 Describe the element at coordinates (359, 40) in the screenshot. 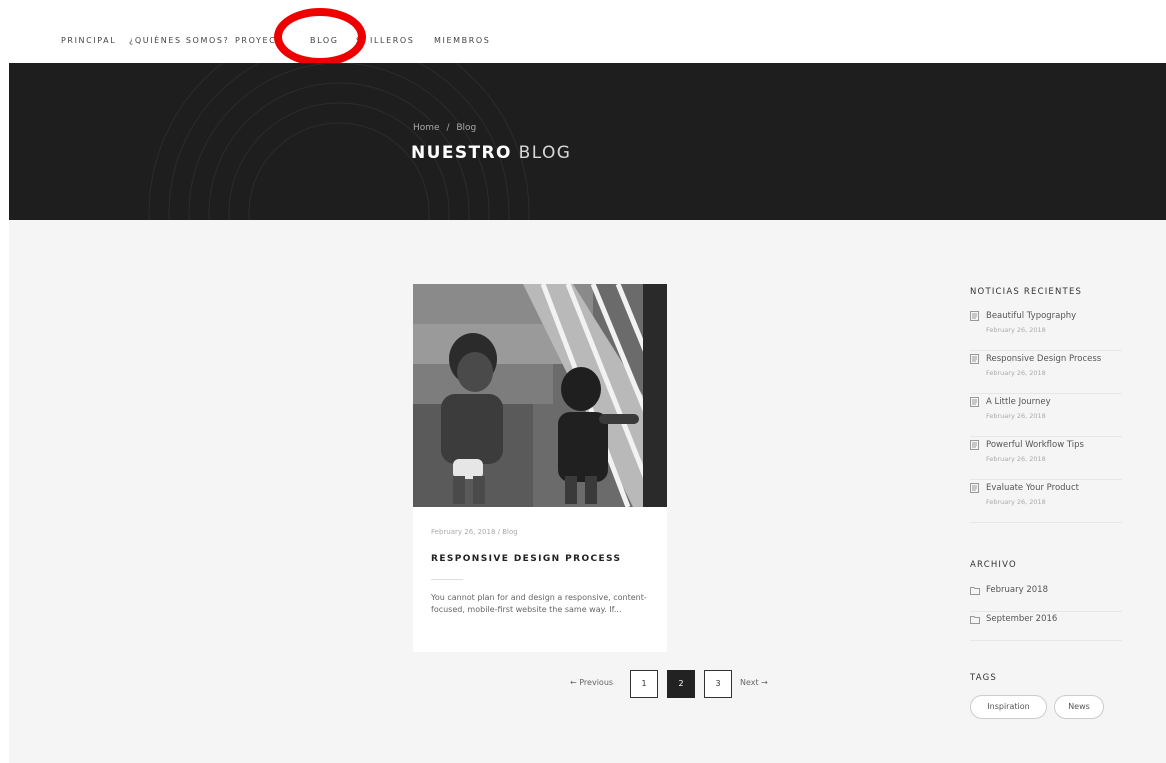

I see `nav-item-semilleros-start: S` at that location.